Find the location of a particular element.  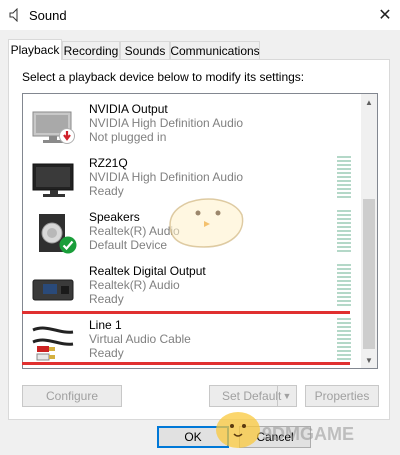

watermark-text: 9DMGAME is located at coordinates (308, 434).